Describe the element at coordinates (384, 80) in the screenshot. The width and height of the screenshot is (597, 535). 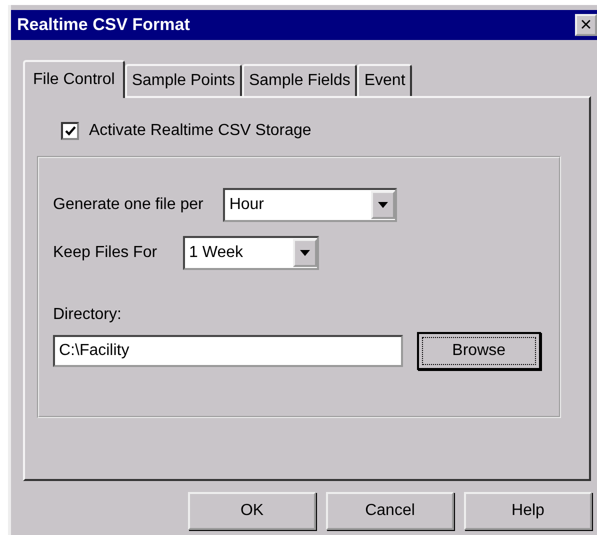
I see `tab: Event` at that location.